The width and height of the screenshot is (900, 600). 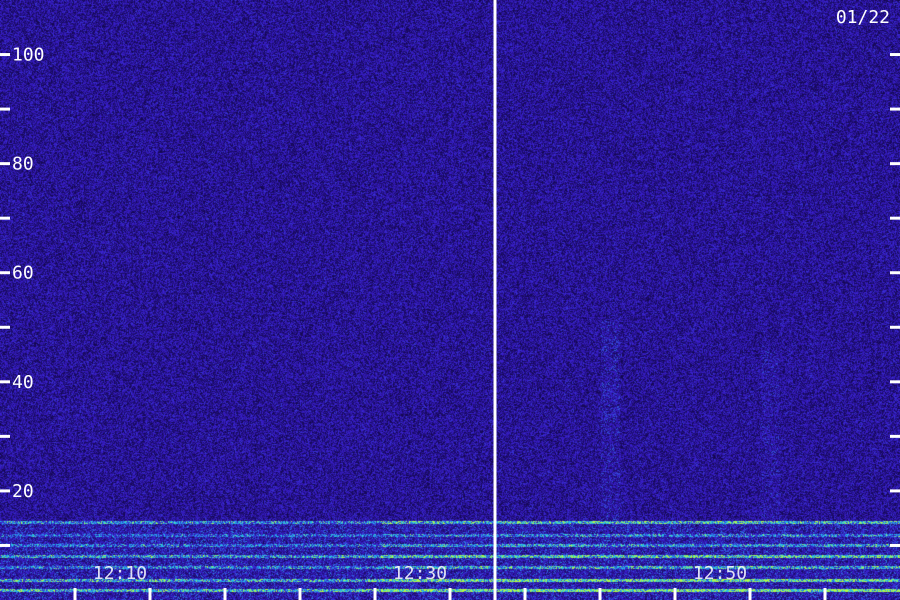 What do you see at coordinates (23, 273) in the screenshot?
I see `y-tick-label: 60` at bounding box center [23, 273].